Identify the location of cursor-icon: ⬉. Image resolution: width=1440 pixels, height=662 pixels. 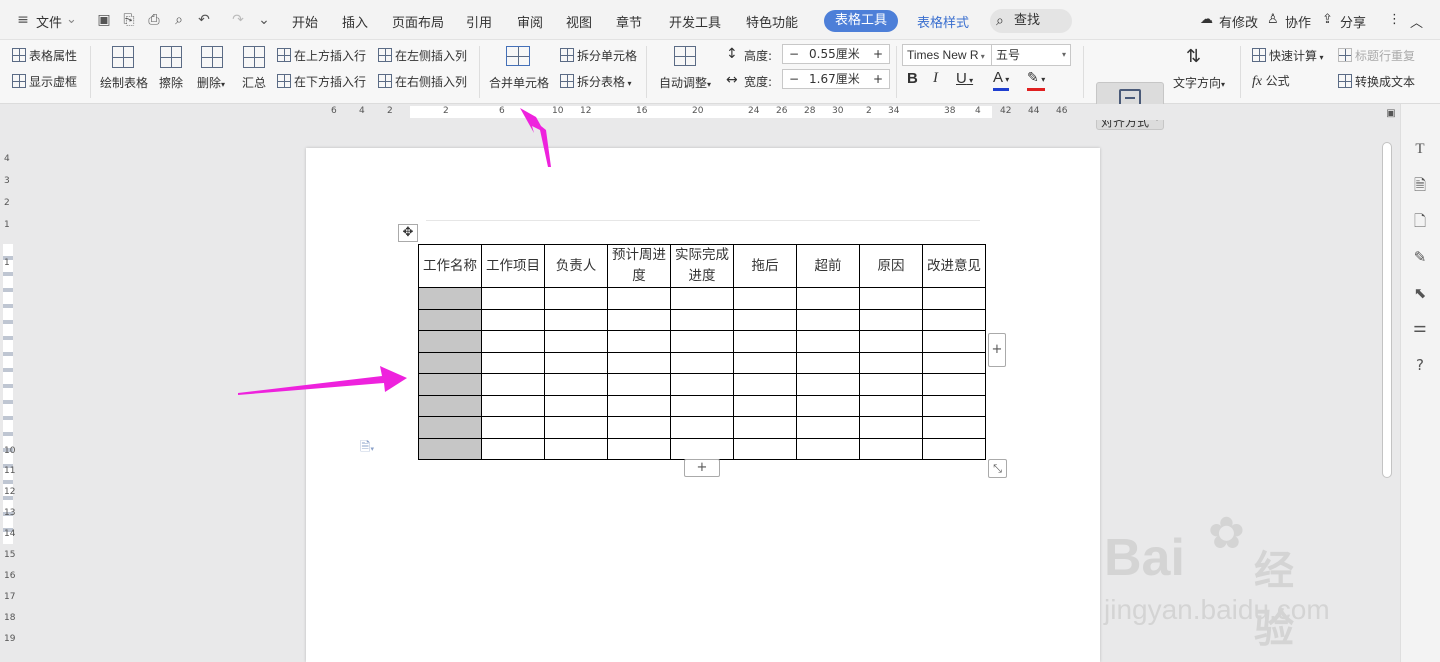
(1420, 293).